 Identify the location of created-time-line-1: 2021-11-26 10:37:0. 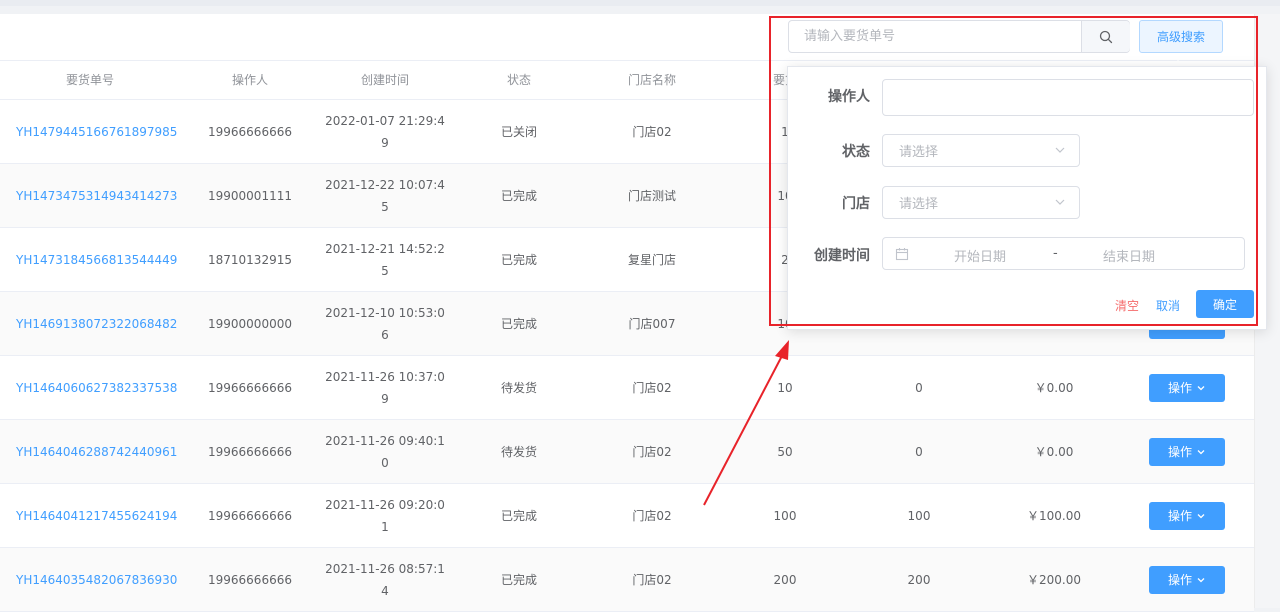
(385, 376).